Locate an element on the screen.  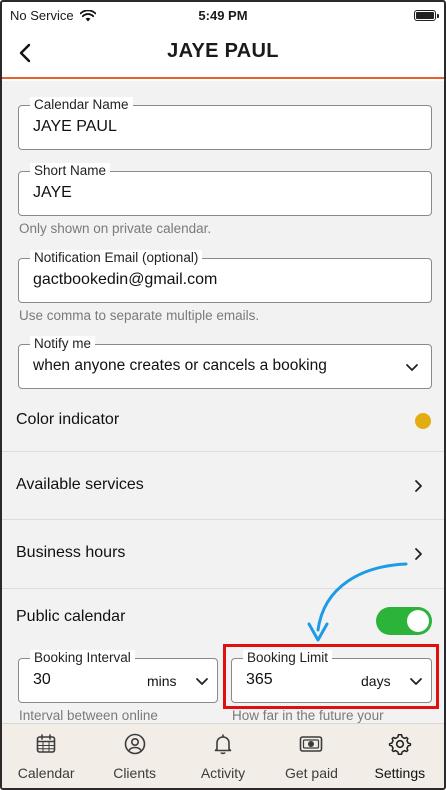
gear-icon is located at coordinates (399, 744).